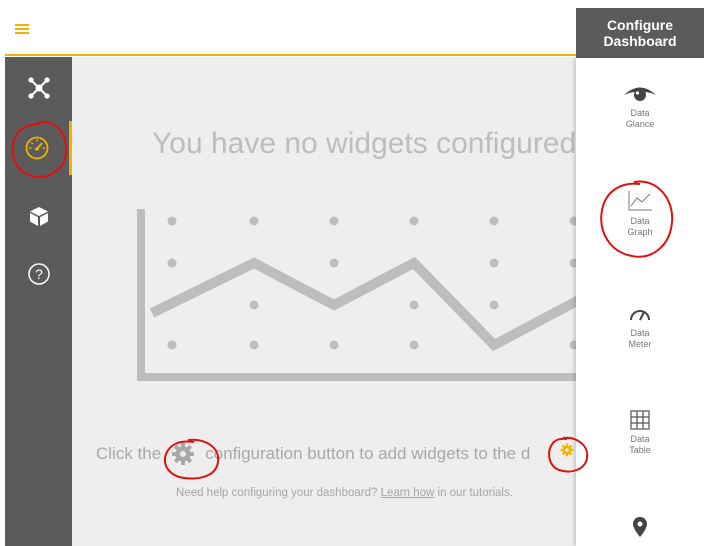  Describe the element at coordinates (640, 232) in the screenshot. I see `widget-label-line2: Graph` at that location.